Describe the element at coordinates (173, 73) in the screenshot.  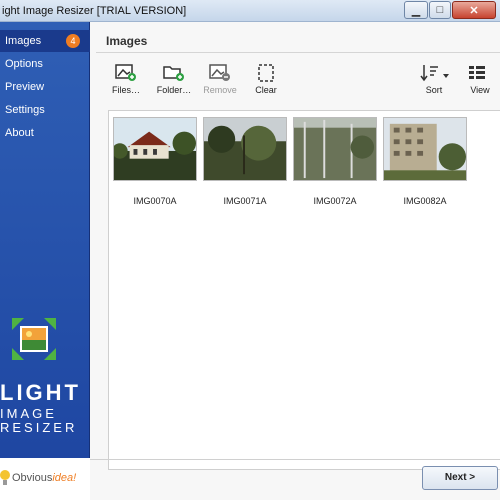
I see `folder-add-icon` at that location.